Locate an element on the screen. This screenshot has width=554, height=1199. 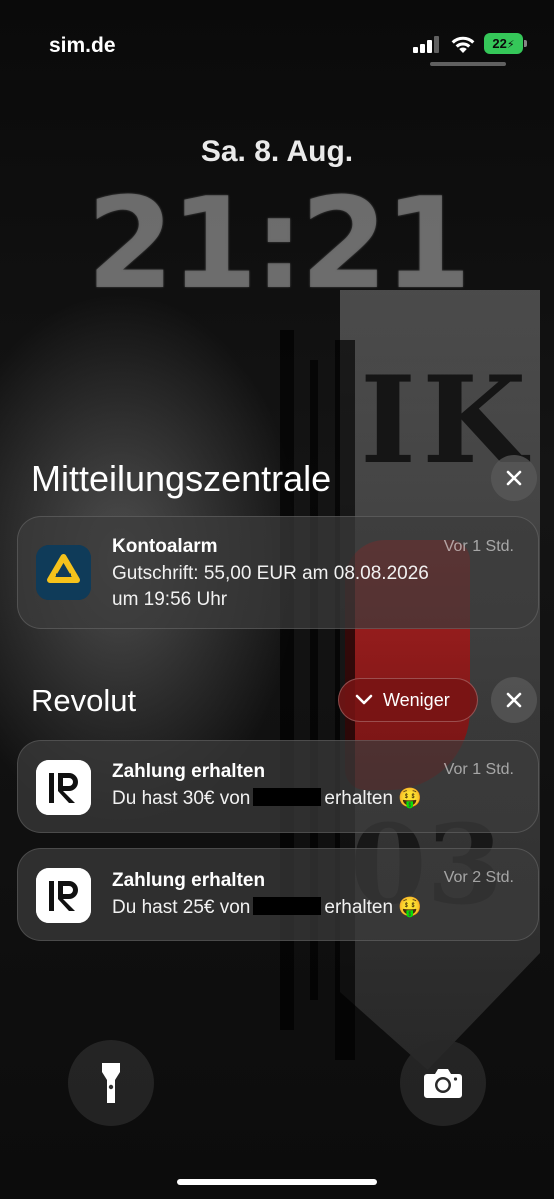
notification-body-line: um 19:56 Uhr is located at coordinates (170, 599).